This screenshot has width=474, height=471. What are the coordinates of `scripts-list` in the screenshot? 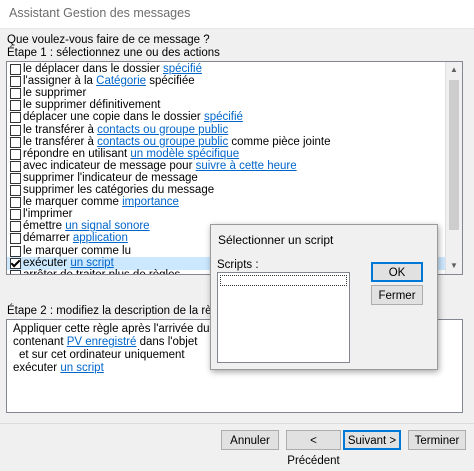 It's located at (283, 317).